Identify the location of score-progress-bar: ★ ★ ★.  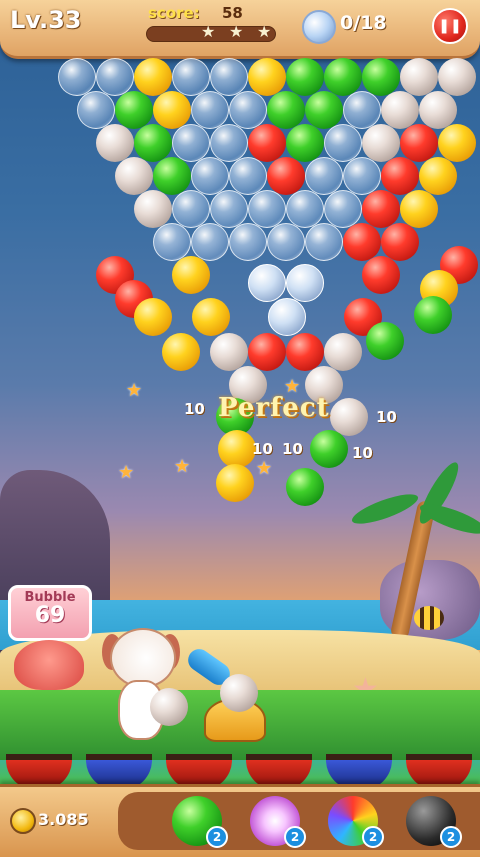
(211, 32).